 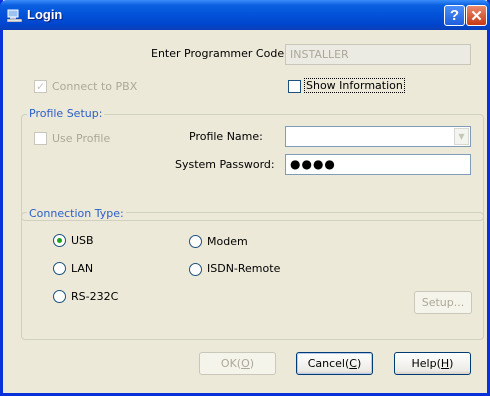 What do you see at coordinates (81, 138) in the screenshot?
I see `use-profile-label: Use Profile` at bounding box center [81, 138].